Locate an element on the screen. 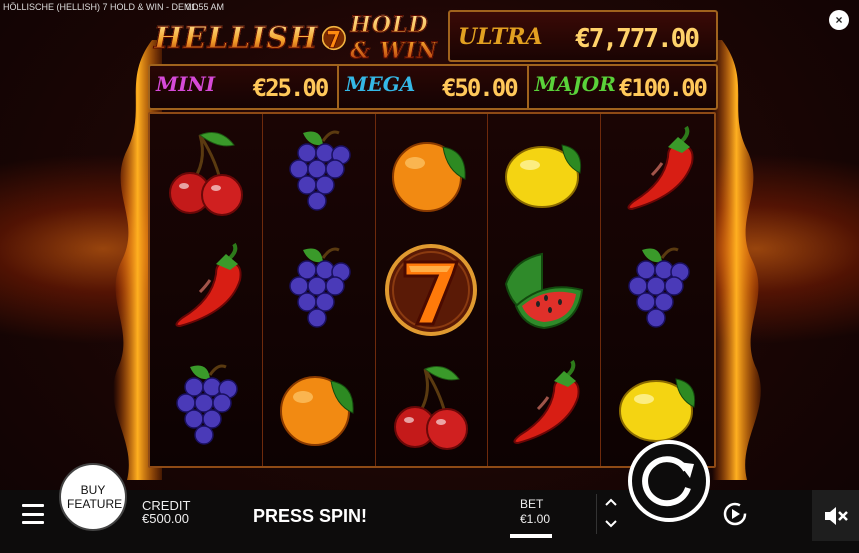 This screenshot has height=553, width=859. game-logo: HELLISH HOLD & WIN is located at coordinates (298, 38).